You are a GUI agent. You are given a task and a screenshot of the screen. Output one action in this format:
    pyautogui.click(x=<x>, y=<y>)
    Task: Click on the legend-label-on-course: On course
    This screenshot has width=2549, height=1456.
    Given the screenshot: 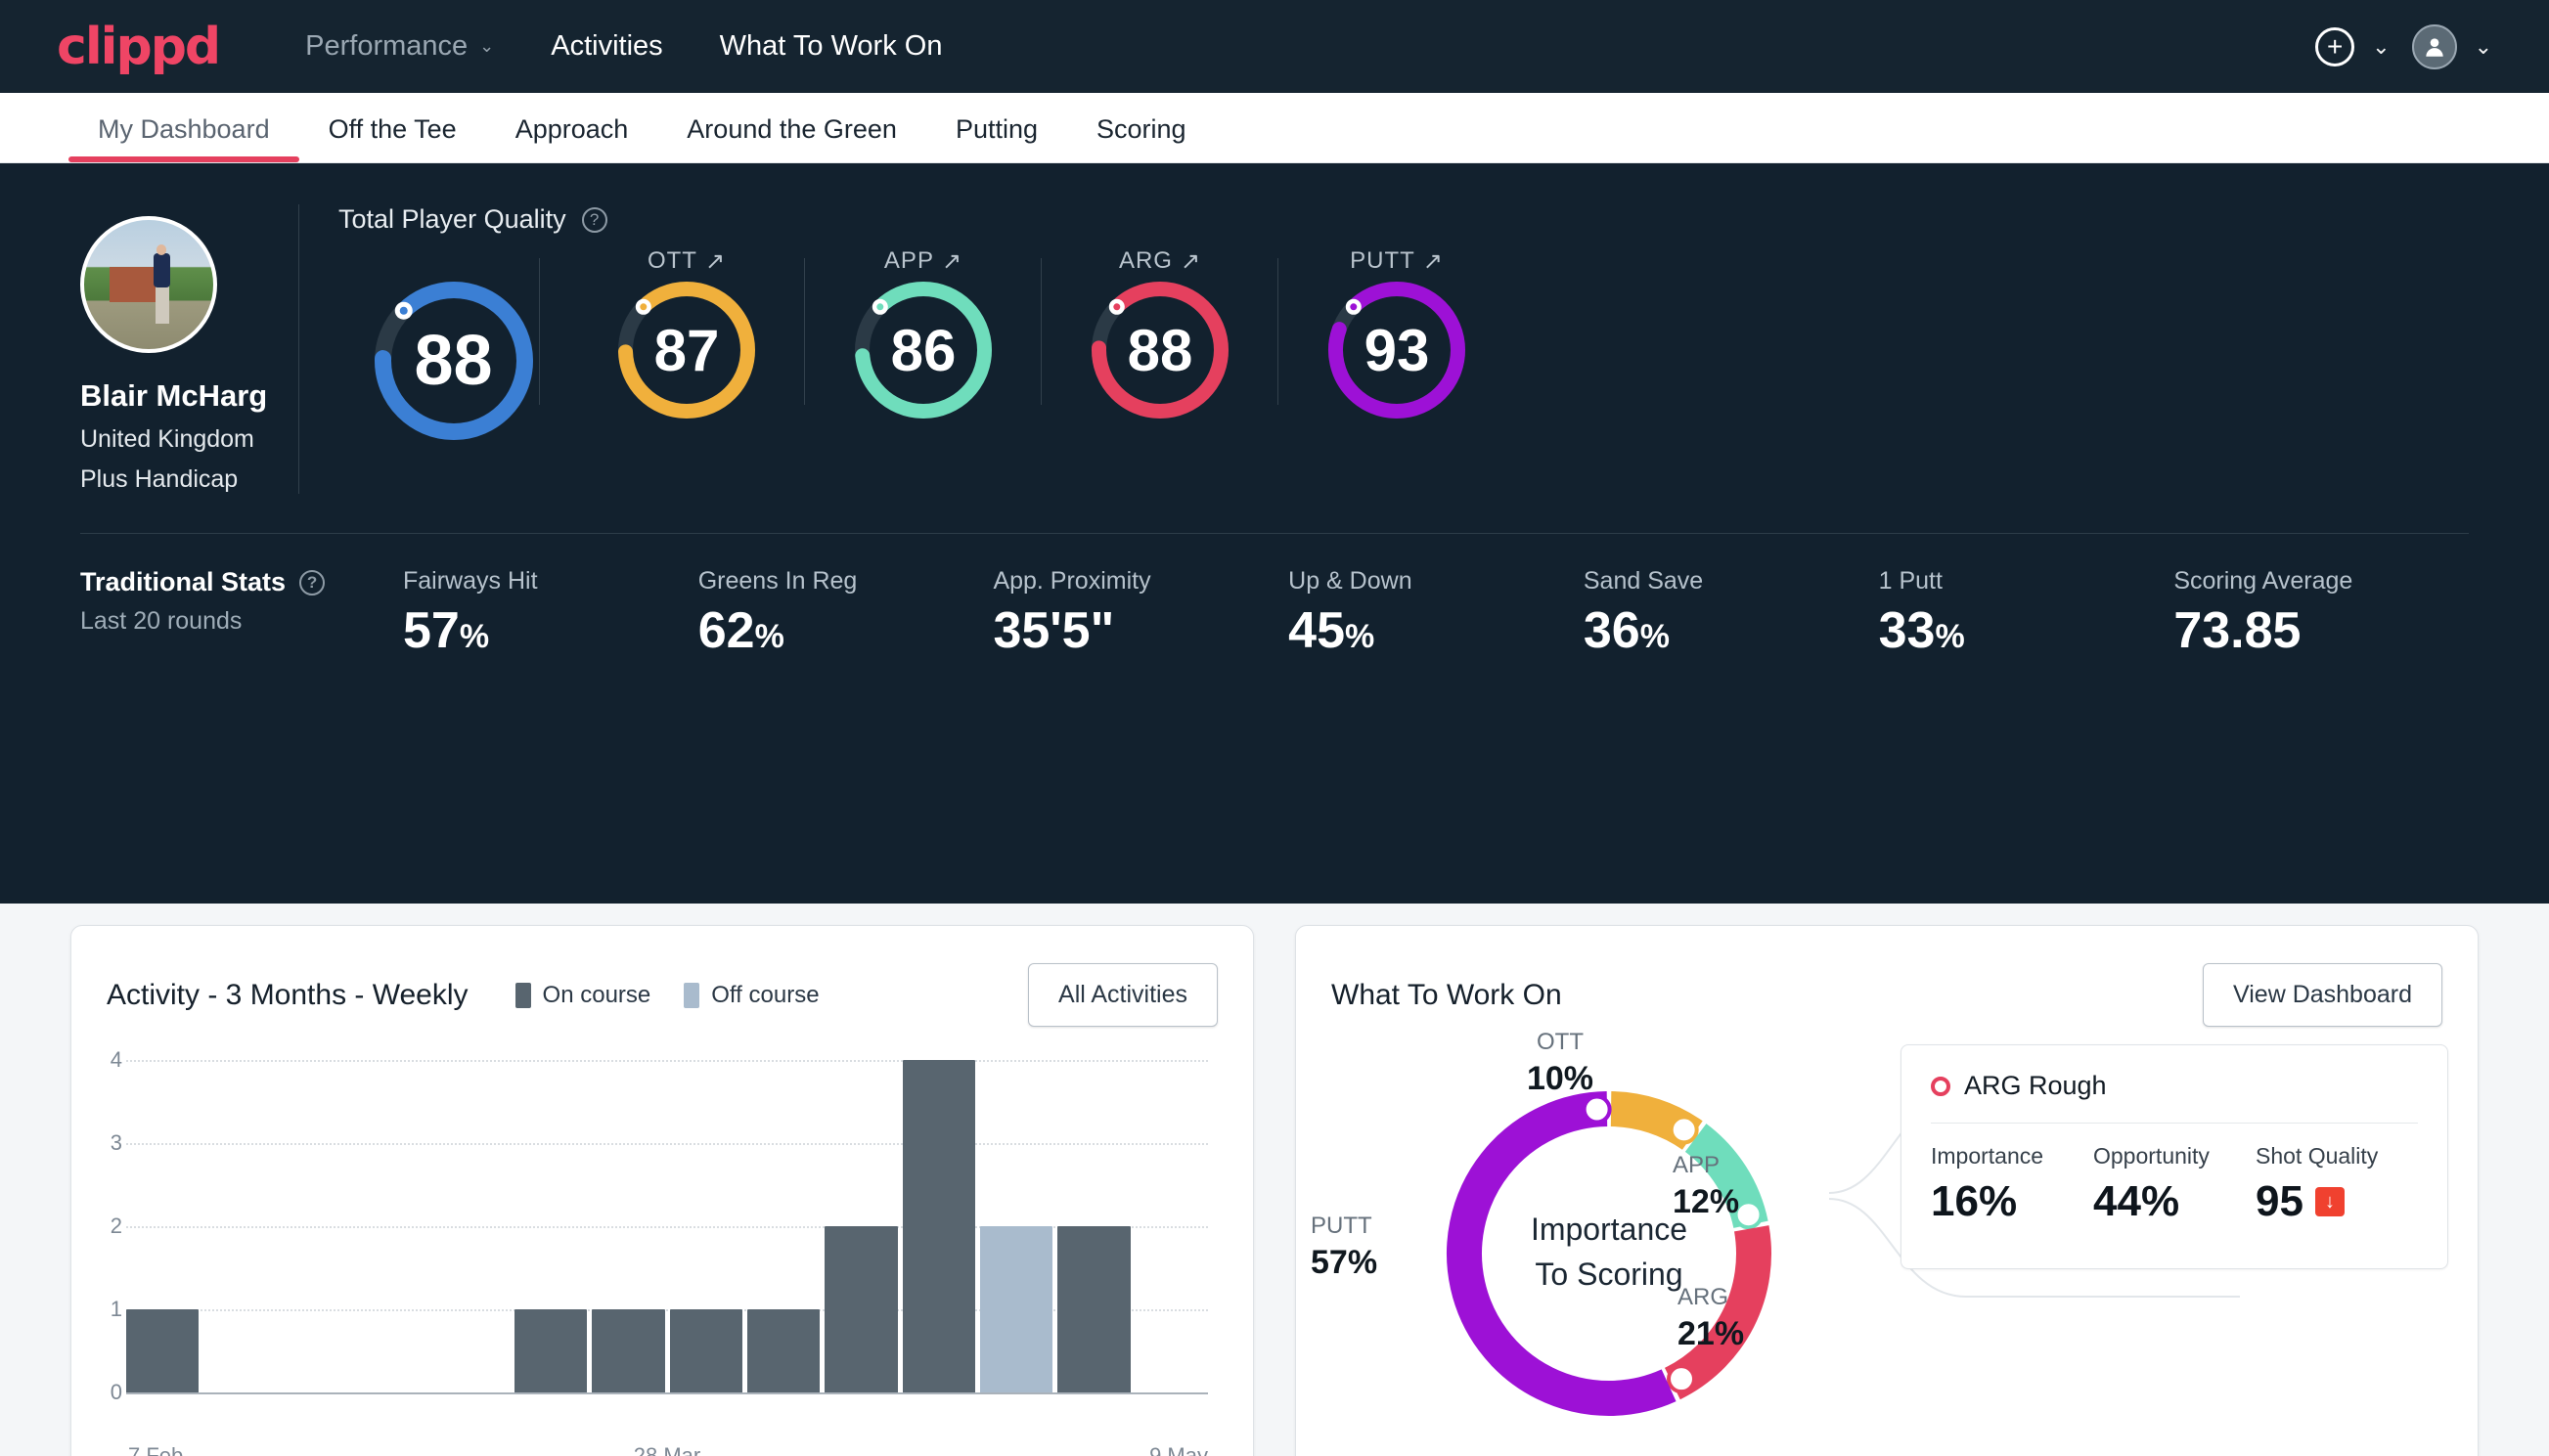 What is the action you would take?
    pyautogui.click(x=597, y=994)
    